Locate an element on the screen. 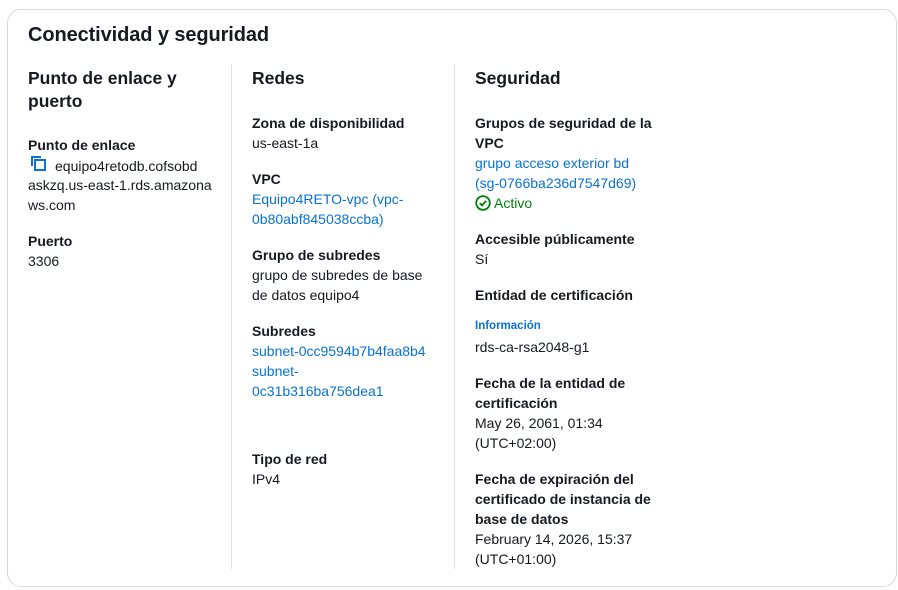 Image resolution: width=898 pixels, height=590 pixels. subnets-label: Subredes is located at coordinates (284, 331).